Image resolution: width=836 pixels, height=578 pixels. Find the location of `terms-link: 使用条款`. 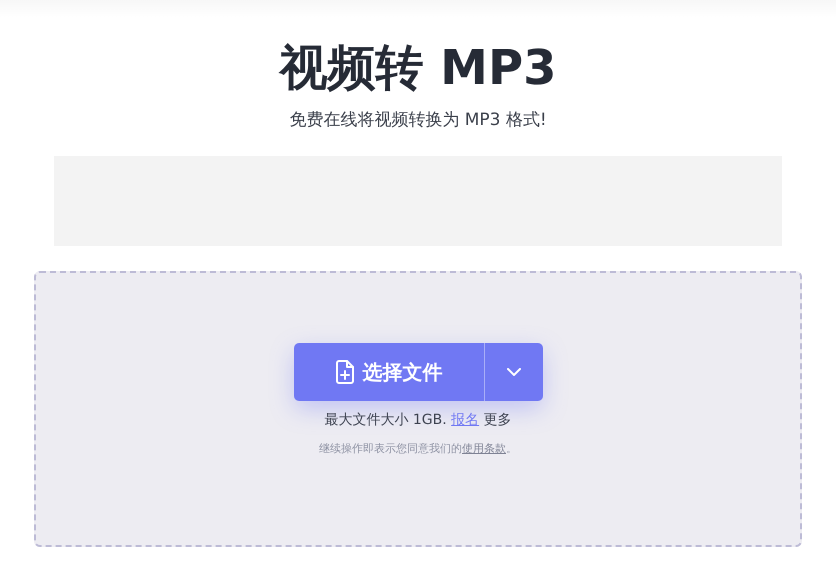

terms-link: 使用条款 is located at coordinates (484, 448).